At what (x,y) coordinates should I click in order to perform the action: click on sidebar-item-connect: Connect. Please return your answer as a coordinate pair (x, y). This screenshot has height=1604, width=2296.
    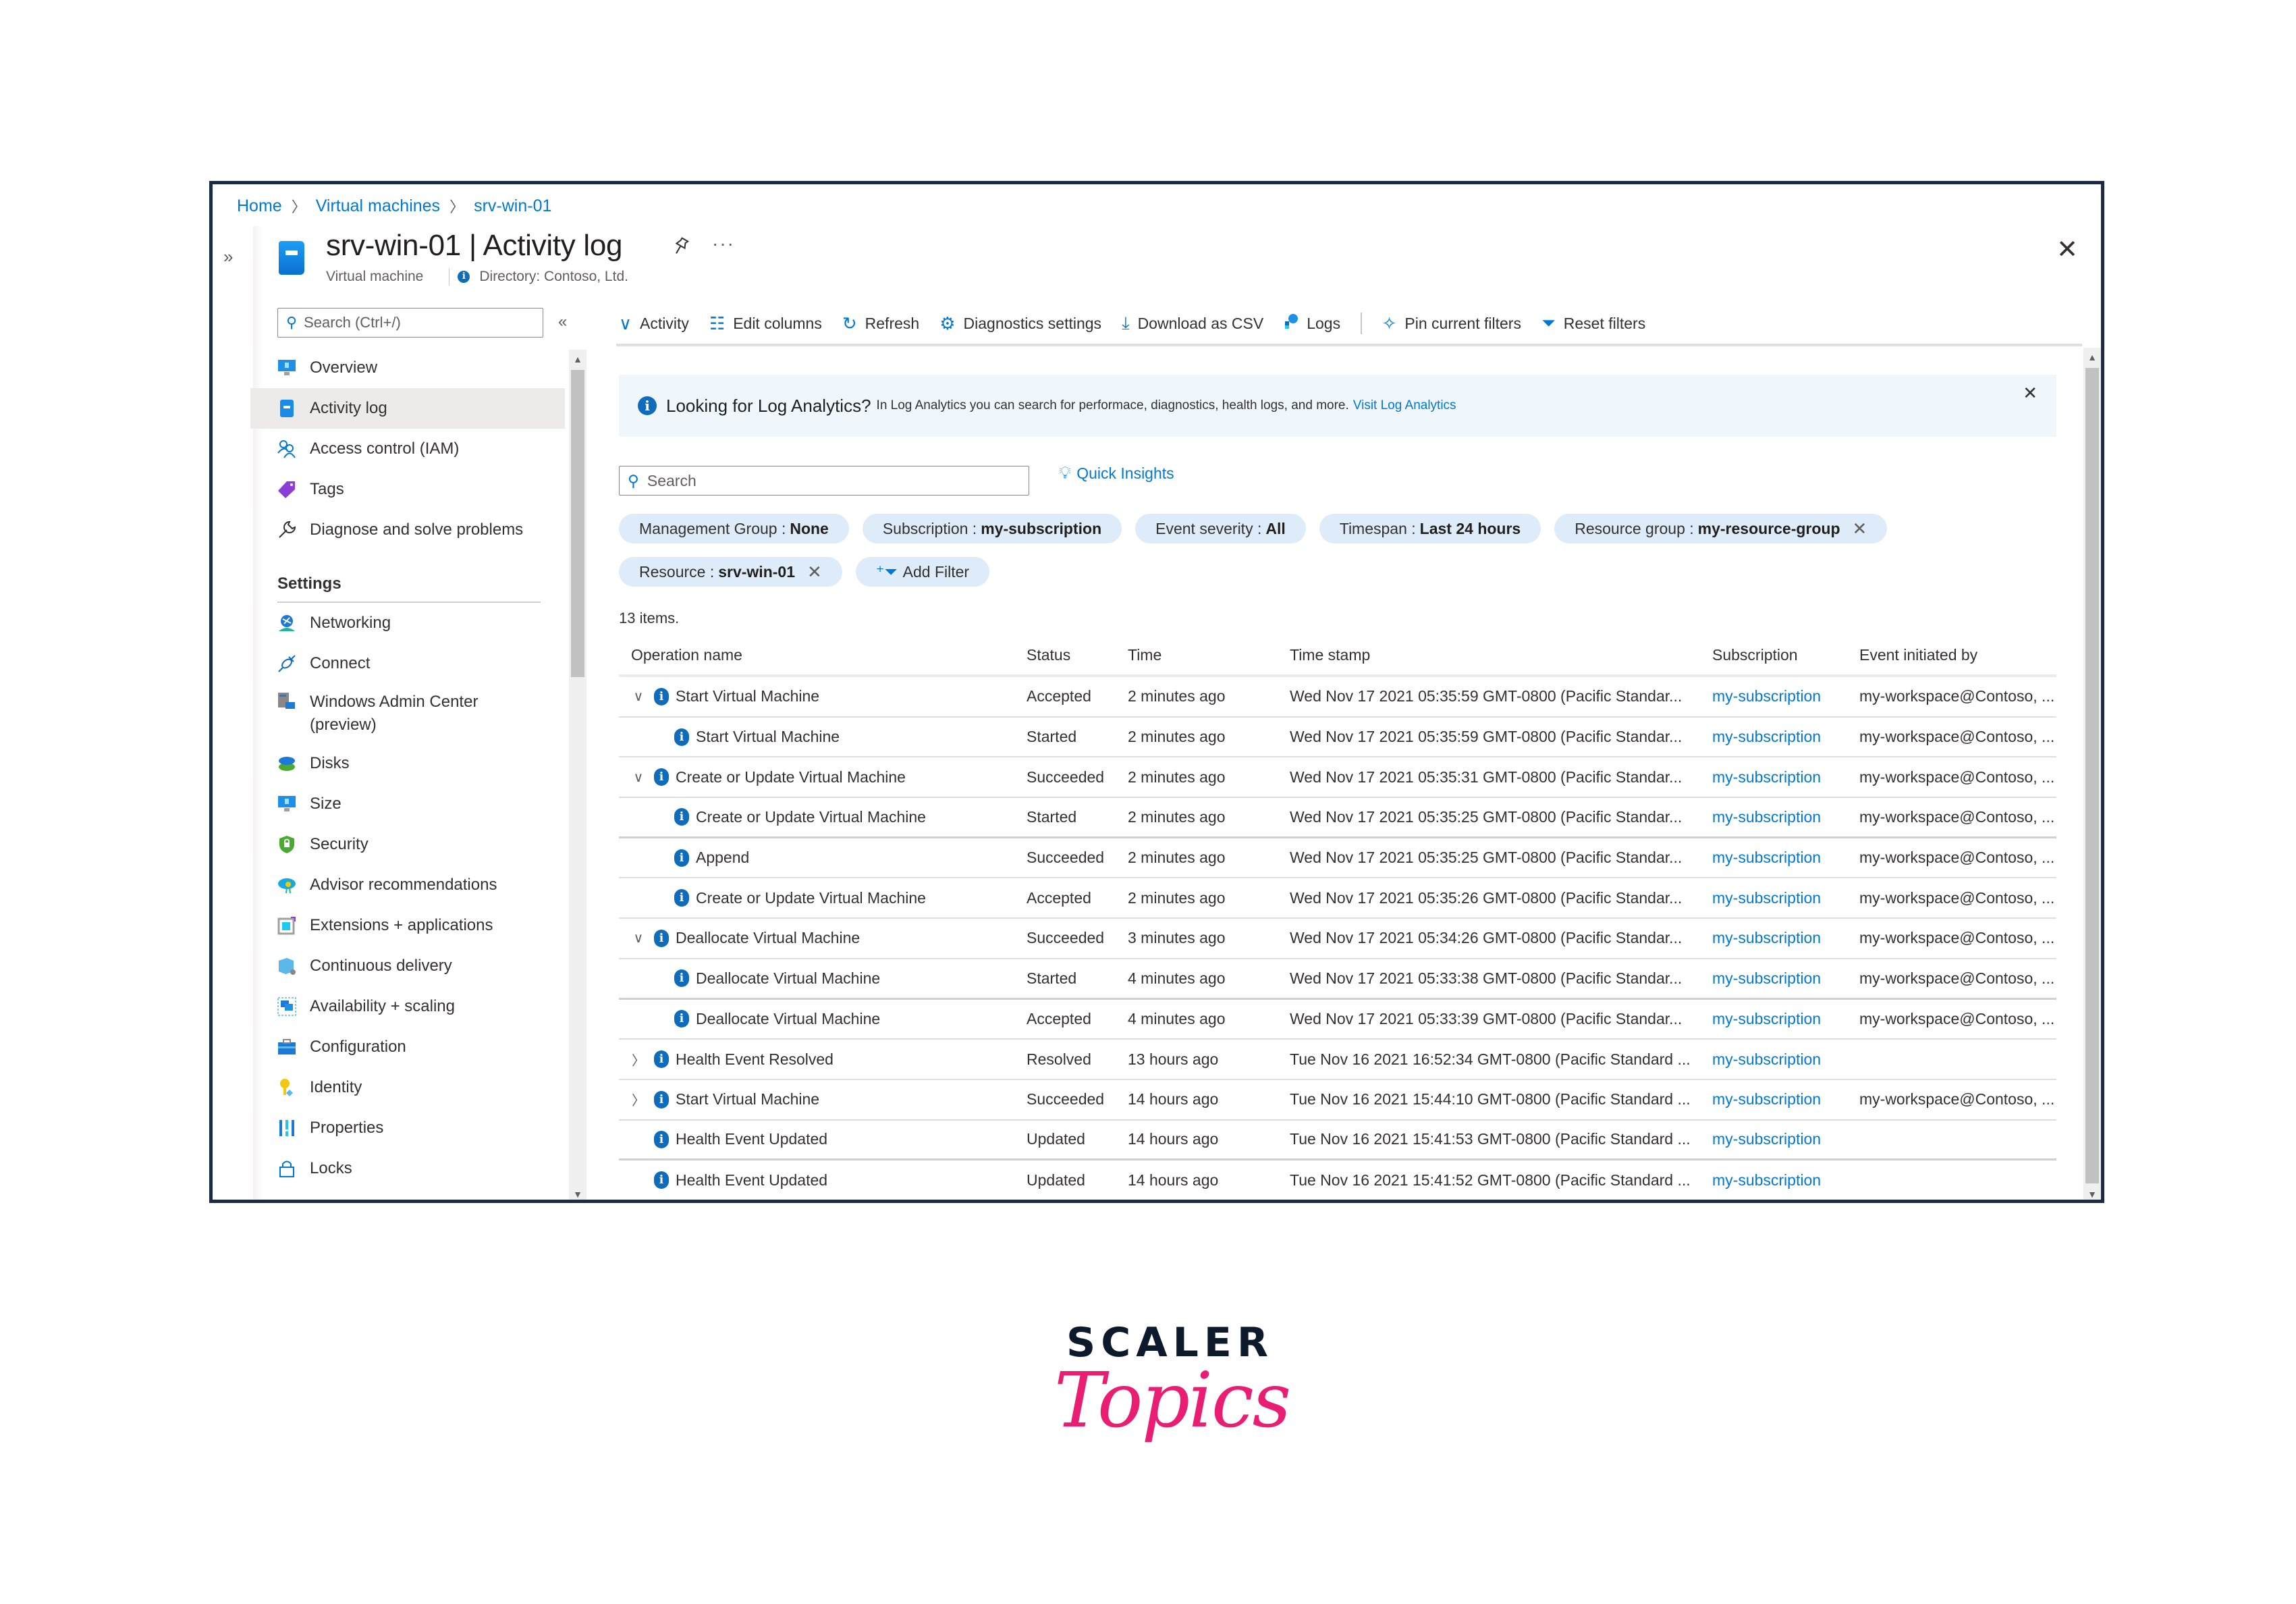
    Looking at the image, I should click on (407, 664).